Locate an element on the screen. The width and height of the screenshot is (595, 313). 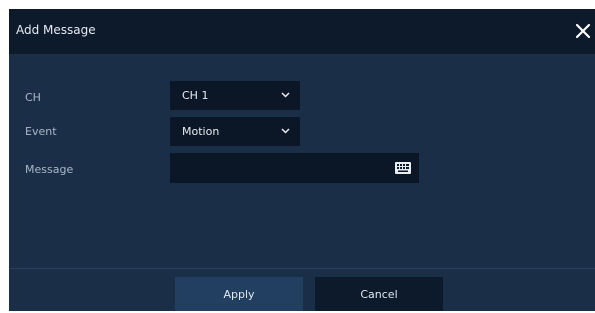
ch-label: CH is located at coordinates (33, 97).